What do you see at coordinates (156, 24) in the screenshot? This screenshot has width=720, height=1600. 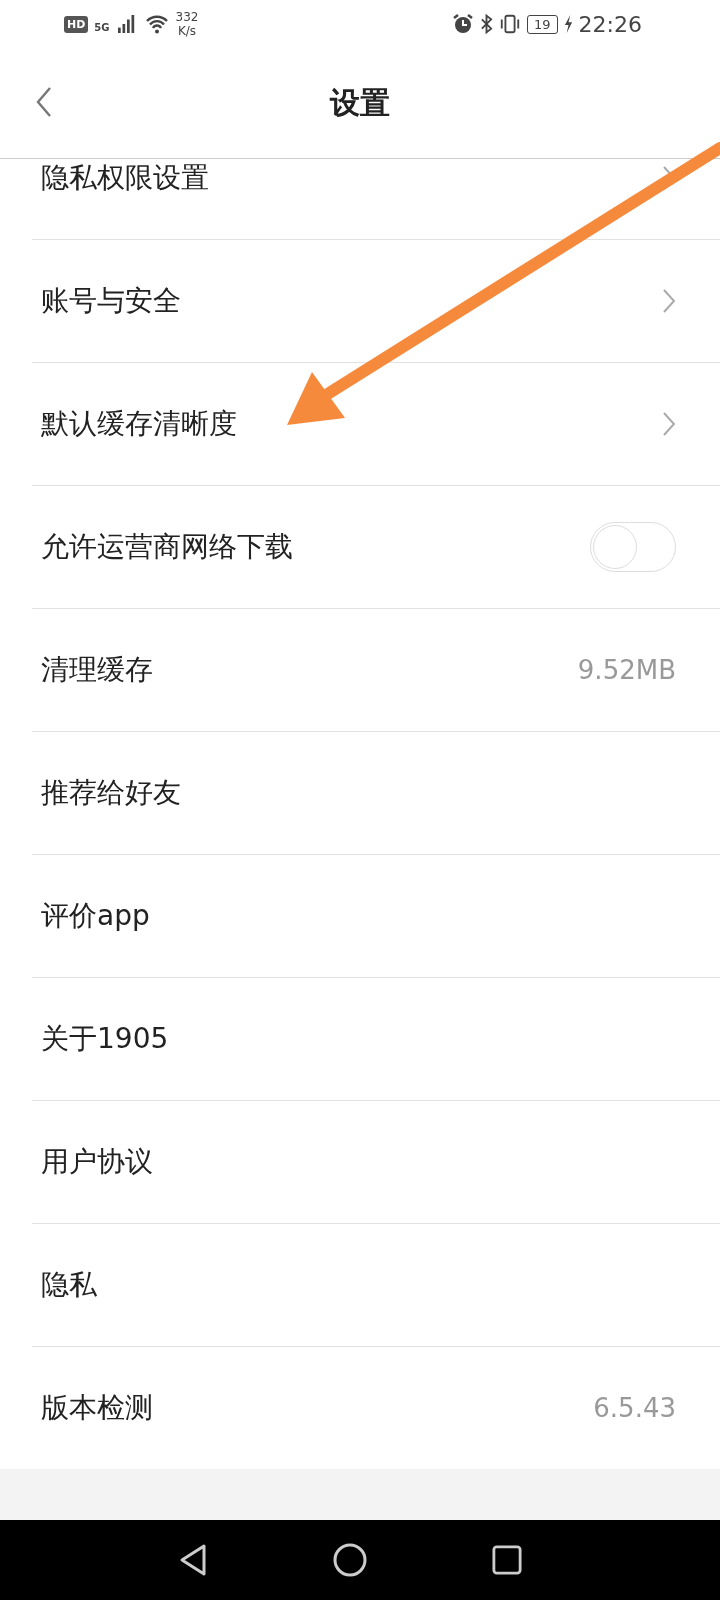 I see `wifi-icon` at bounding box center [156, 24].